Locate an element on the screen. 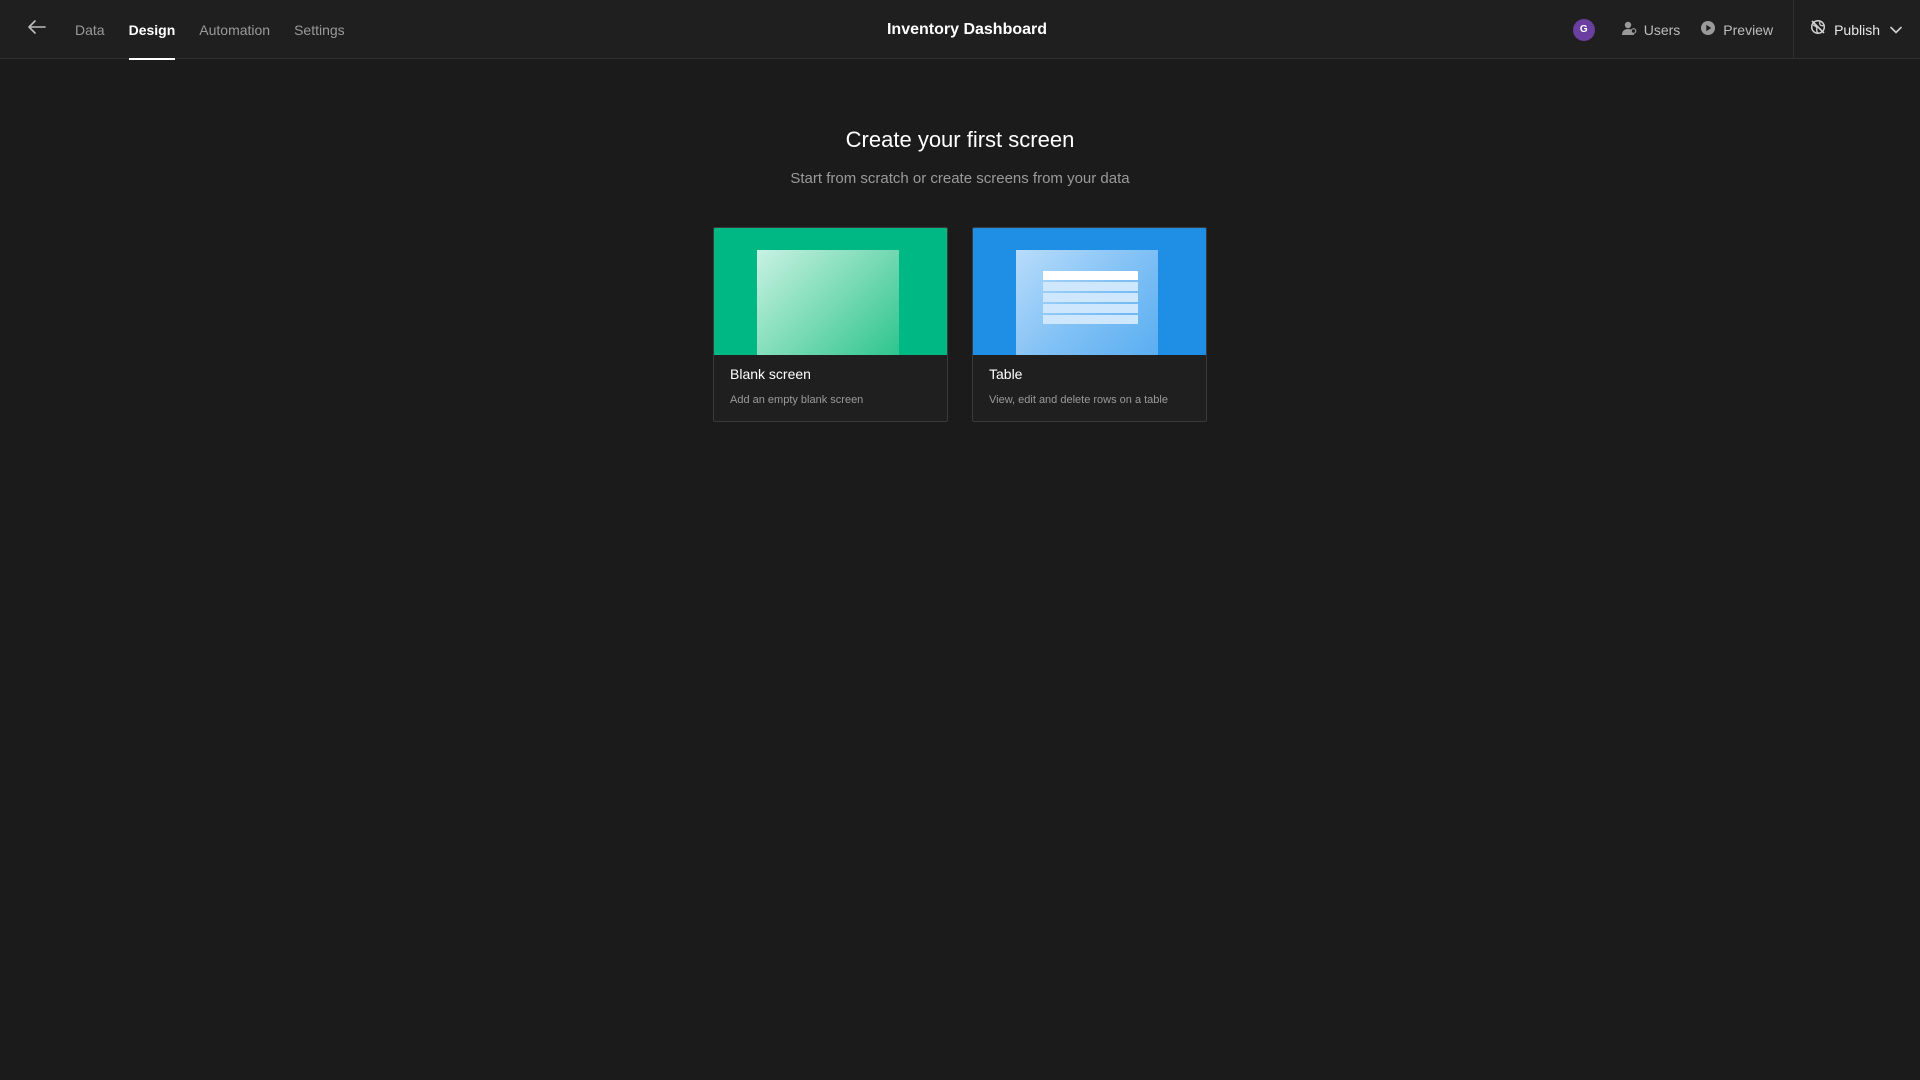 This screenshot has height=1080, width=1920. table-rows-illustration is located at coordinates (1090, 298).